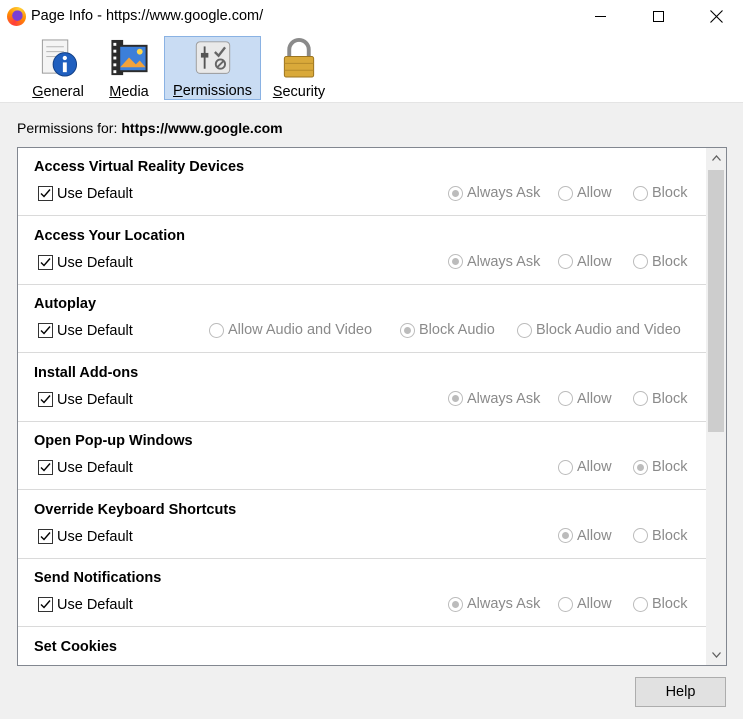 This screenshot has height=719, width=743. What do you see at coordinates (716, 655) in the screenshot?
I see `scroll-down-button` at bounding box center [716, 655].